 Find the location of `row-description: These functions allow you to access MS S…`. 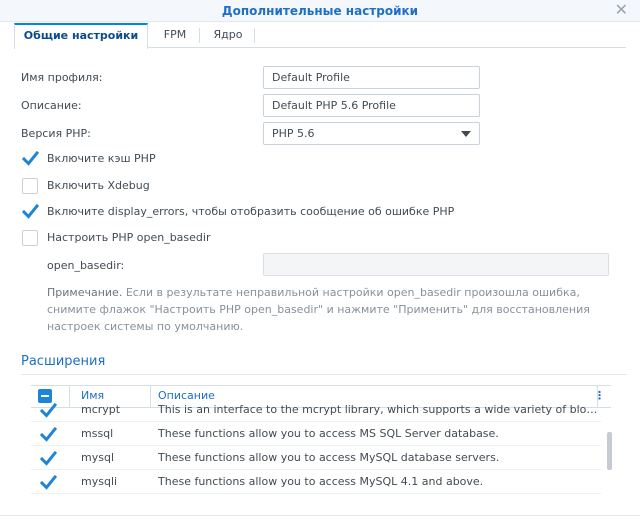

row-description: These functions allow you to access MS S… is located at coordinates (328, 433).